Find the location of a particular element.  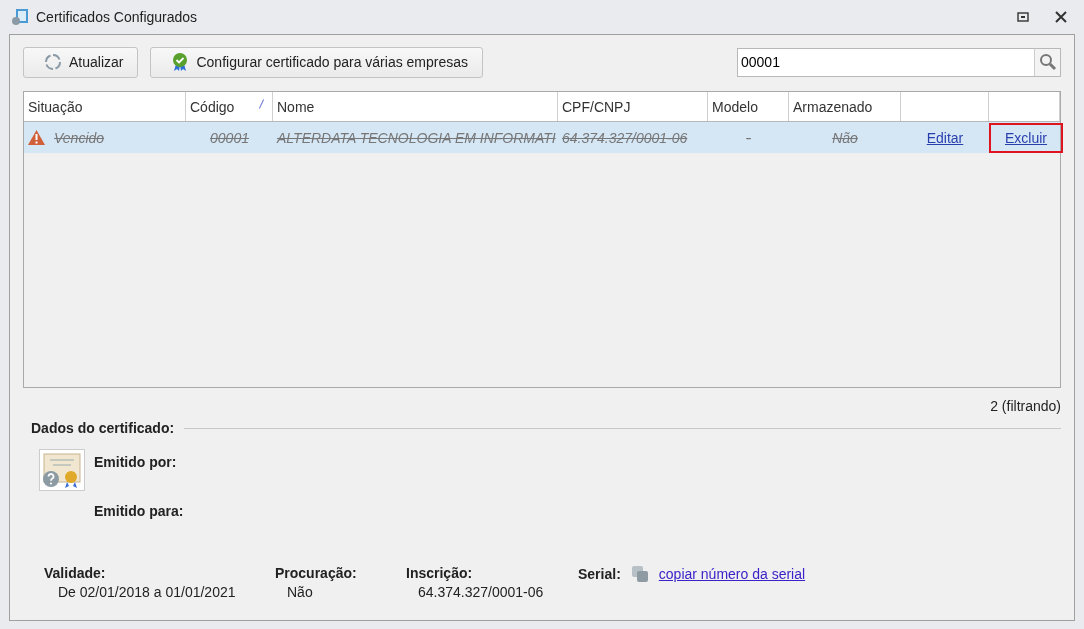

search-button is located at coordinates (1047, 62).